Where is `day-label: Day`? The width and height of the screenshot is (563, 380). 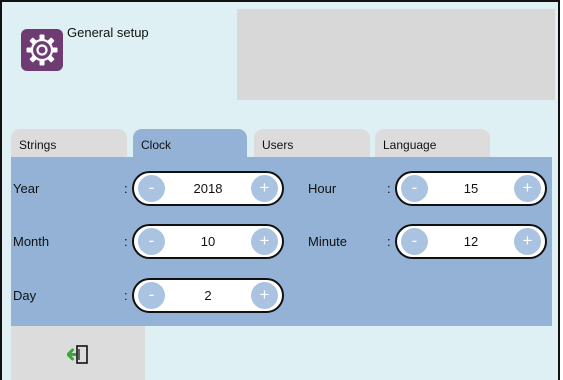
day-label: Day is located at coordinates (25, 295).